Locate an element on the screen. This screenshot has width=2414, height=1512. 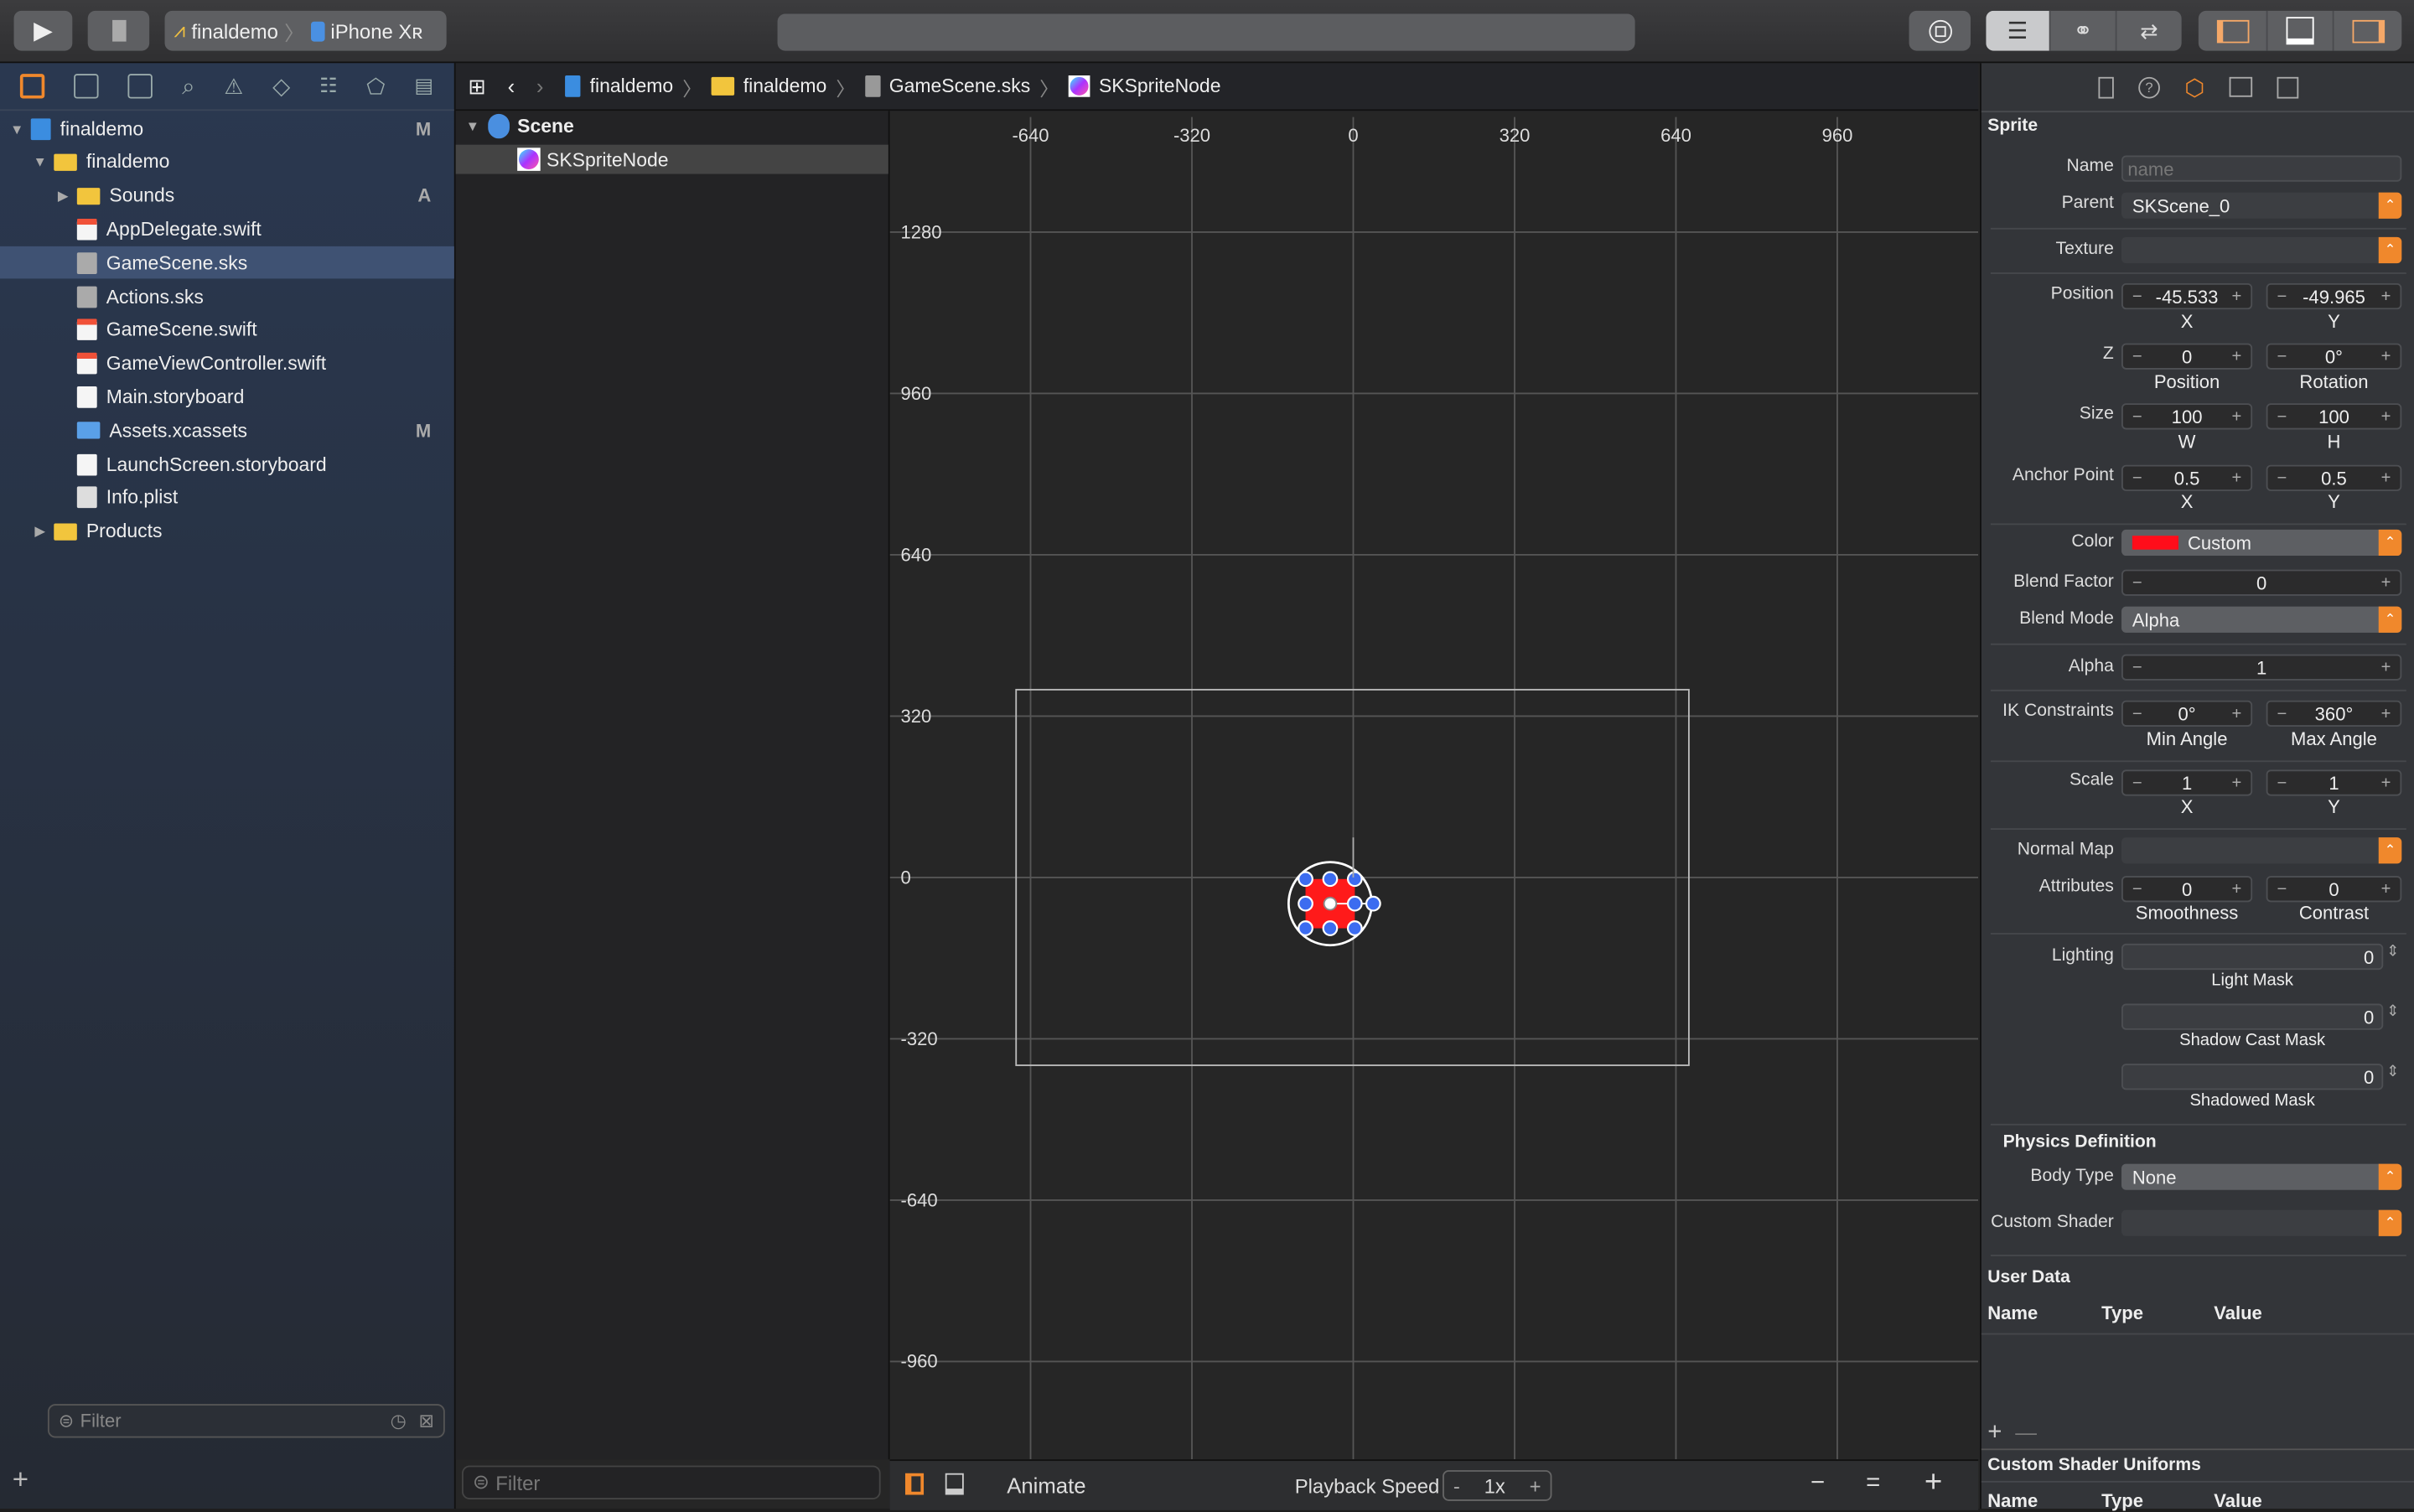
source-control-icon is located at coordinates (87, 86).